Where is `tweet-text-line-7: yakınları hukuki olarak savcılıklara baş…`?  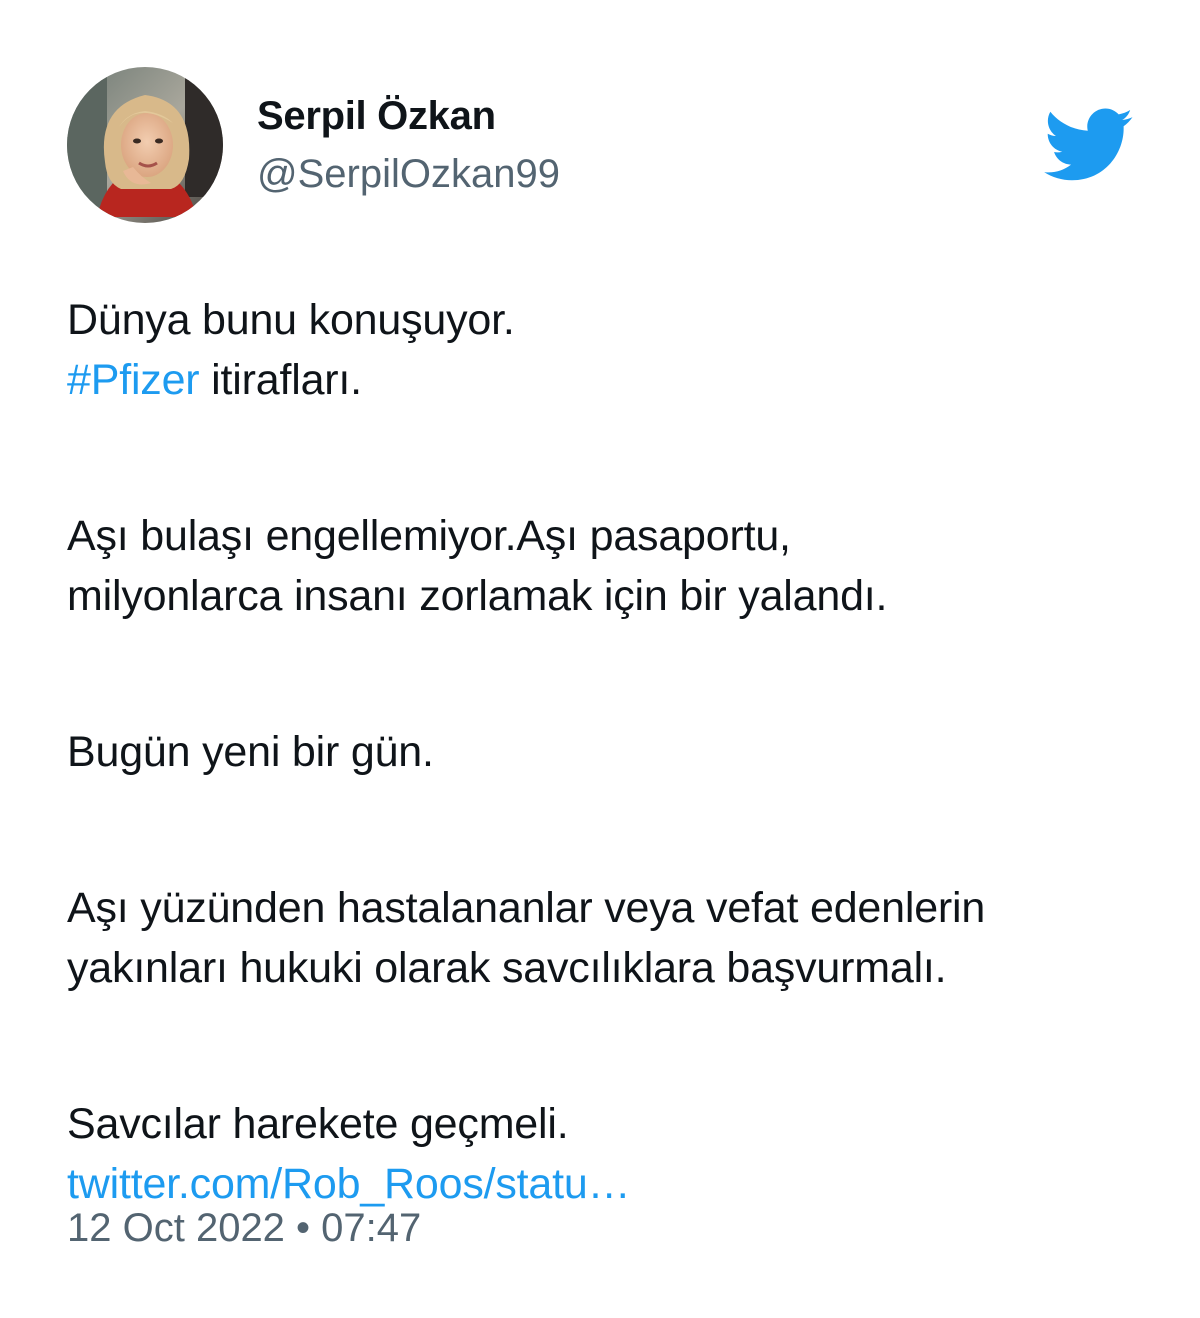
tweet-text-line-7: yakınları hukuki olarak savcılıklara baş… is located at coordinates (507, 968).